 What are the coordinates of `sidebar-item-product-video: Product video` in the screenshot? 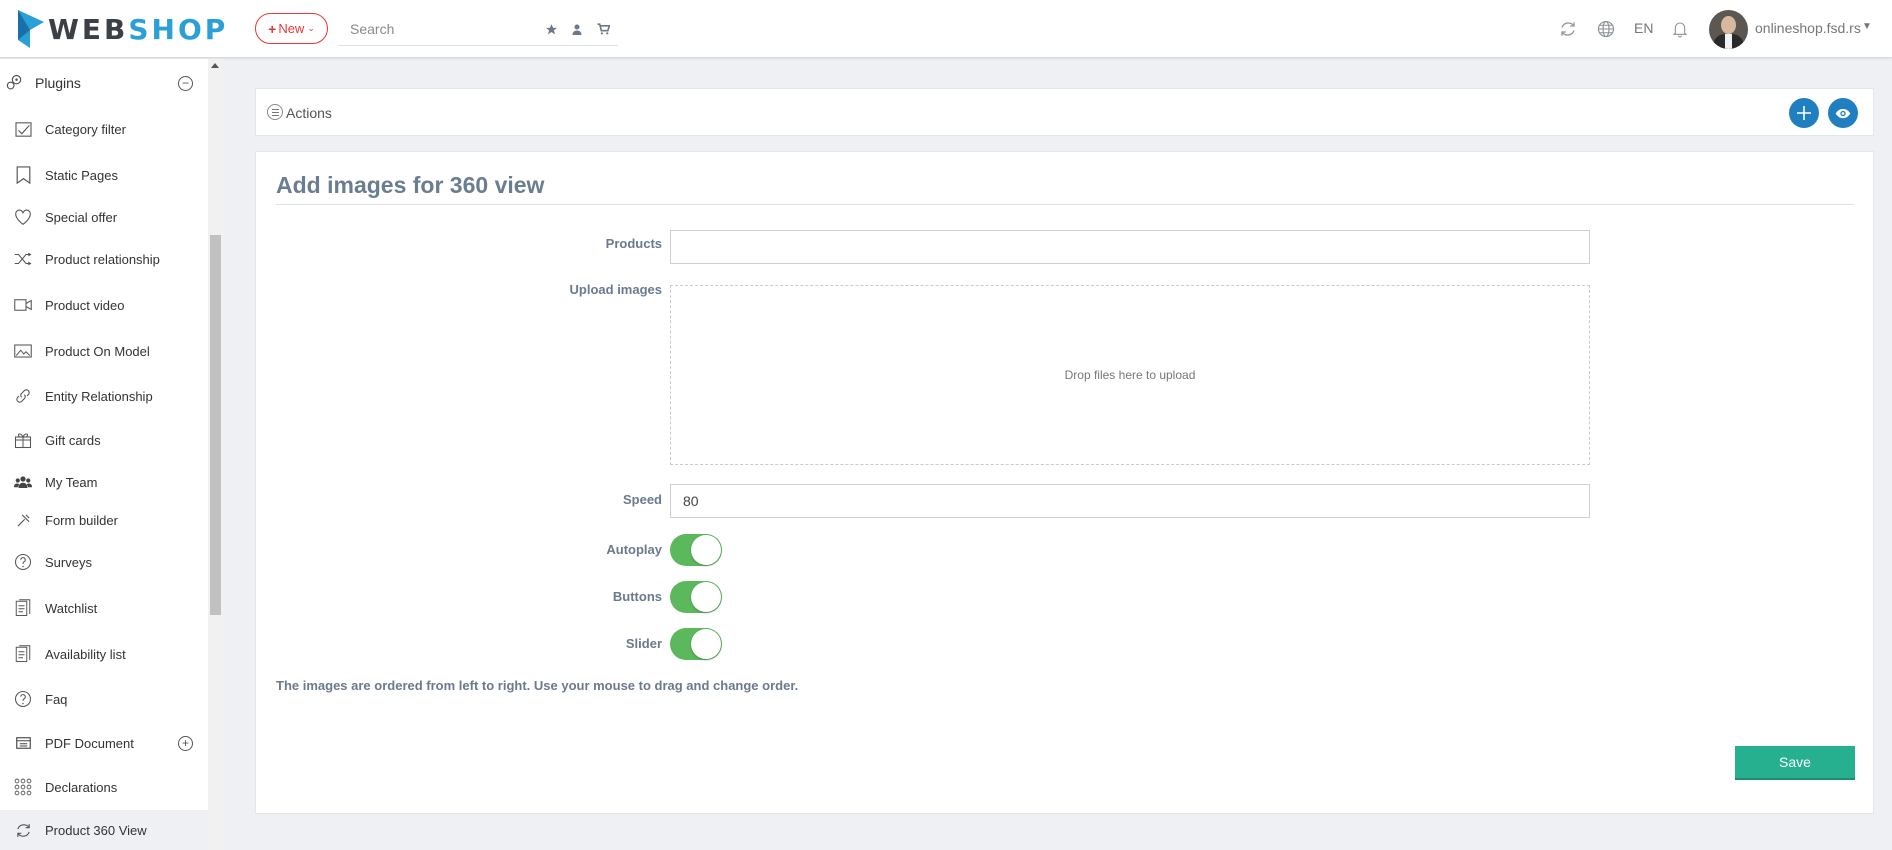 It's located at (104, 305).